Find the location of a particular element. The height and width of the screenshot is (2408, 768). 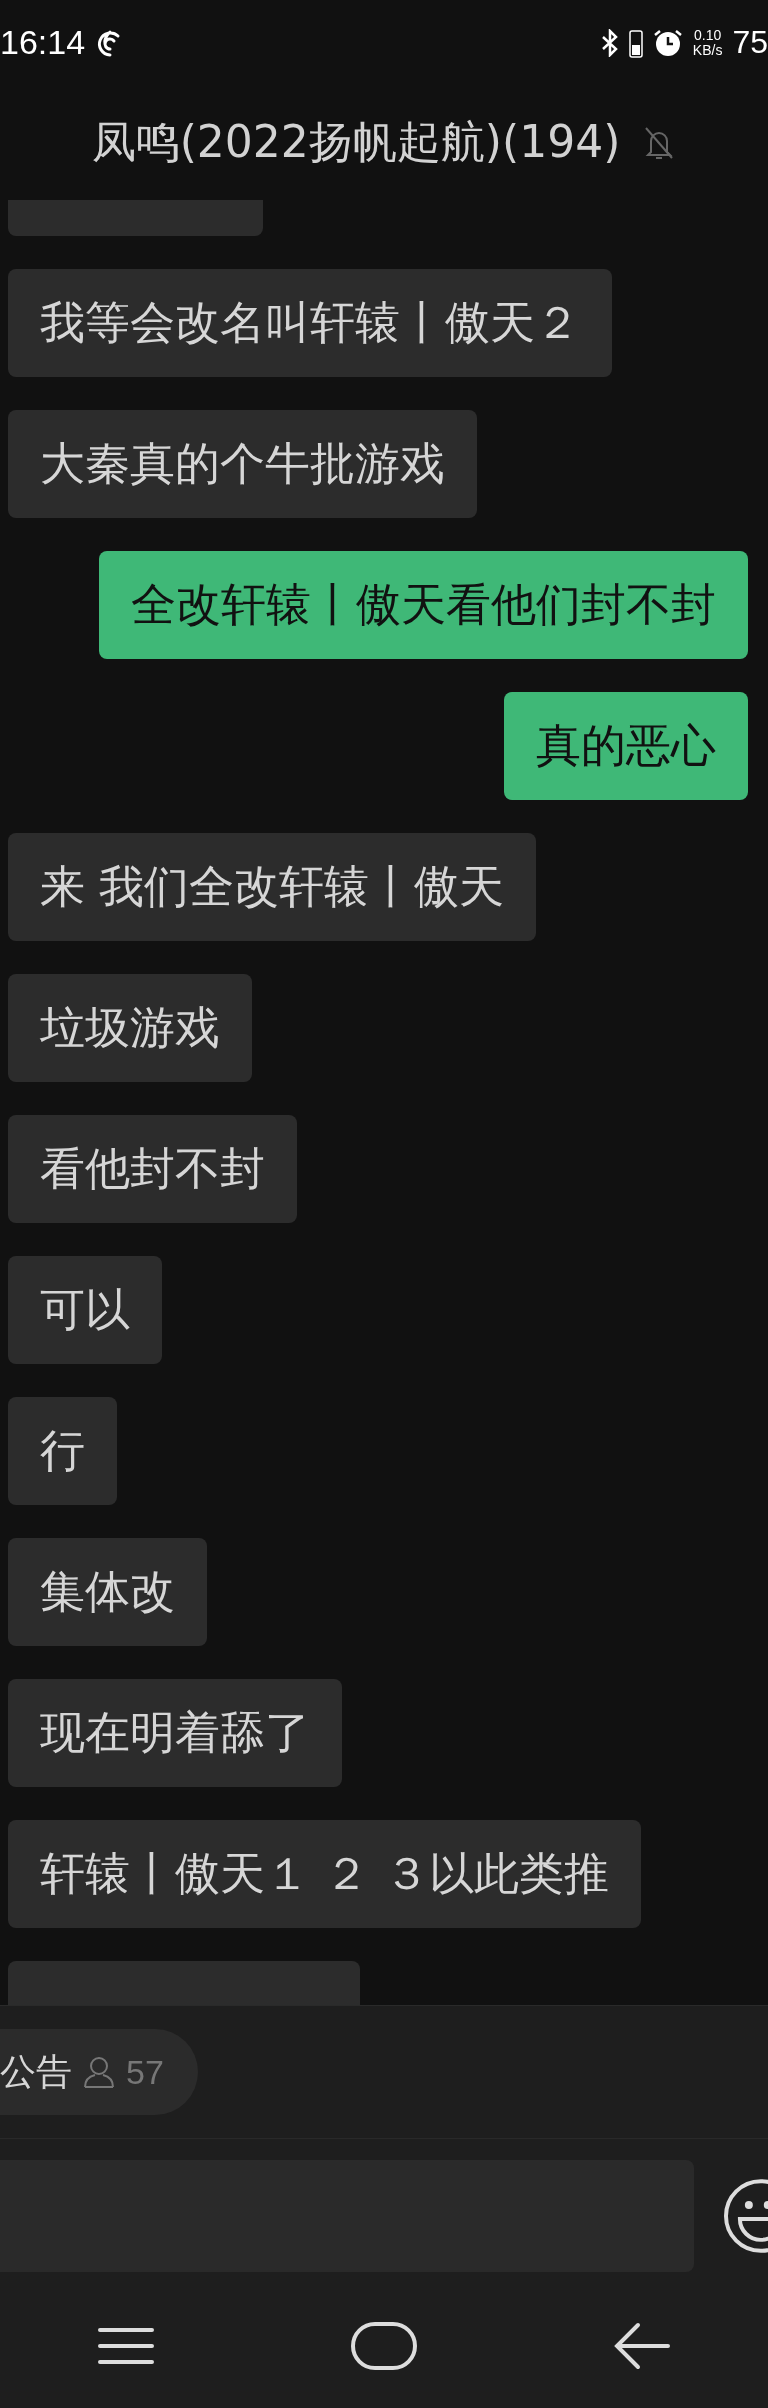

received-message: 现在明着舔了 is located at coordinates (175, 1733).